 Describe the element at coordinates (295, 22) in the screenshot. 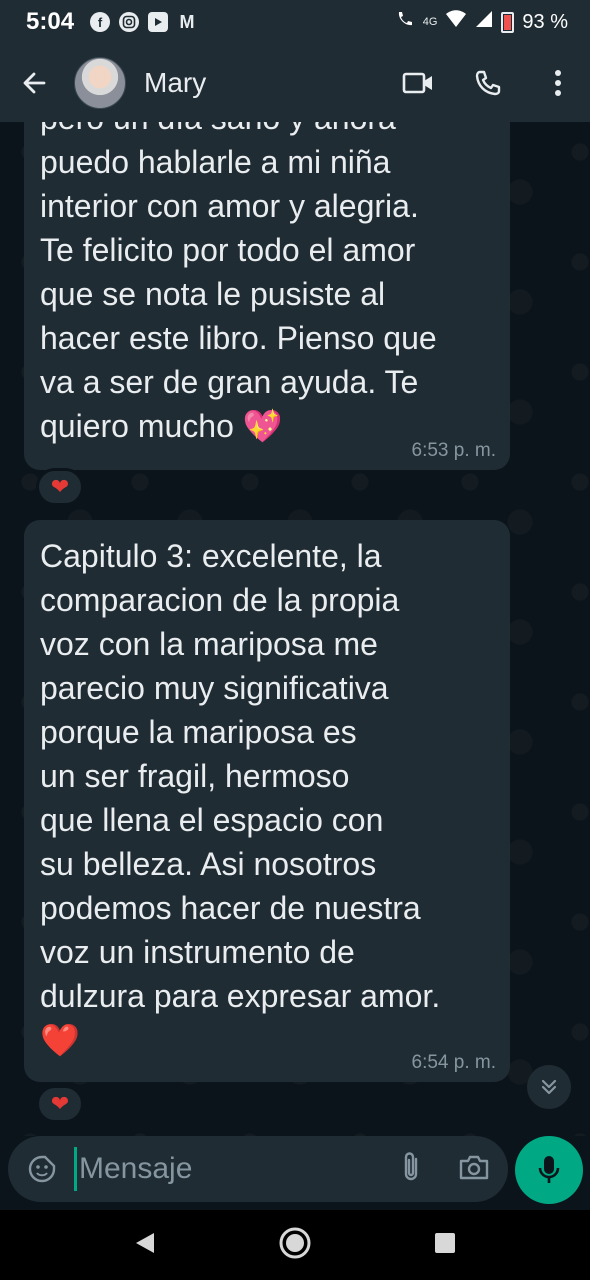

I see `status-bar: 5:04 f M 4G 93 %` at that location.